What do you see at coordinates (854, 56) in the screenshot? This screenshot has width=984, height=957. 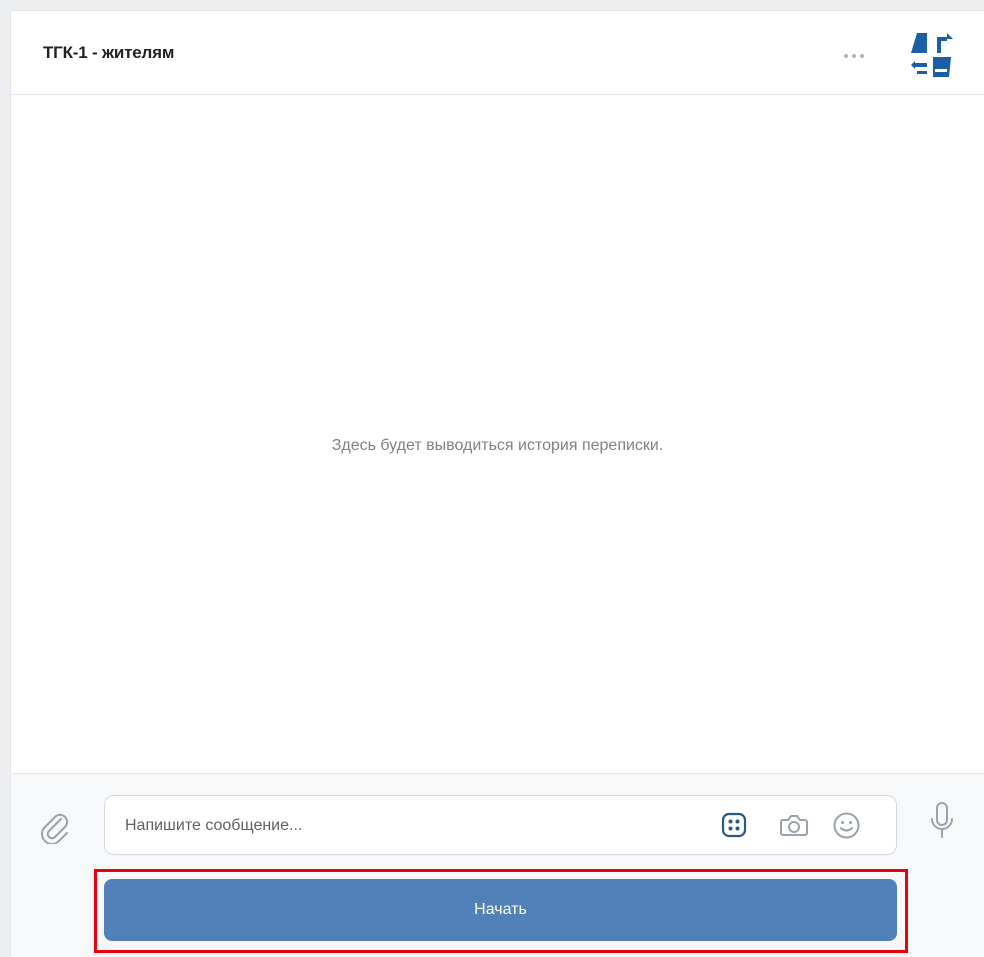 I see `more-icon` at bounding box center [854, 56].